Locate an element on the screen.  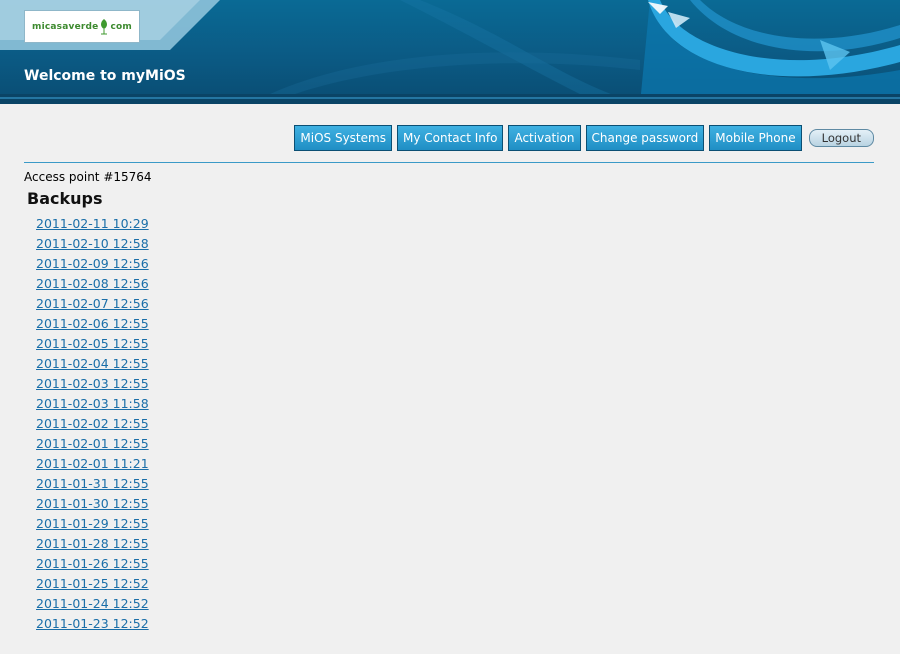
list-item: 2011-01-23 12:52 is located at coordinates (92, 623).